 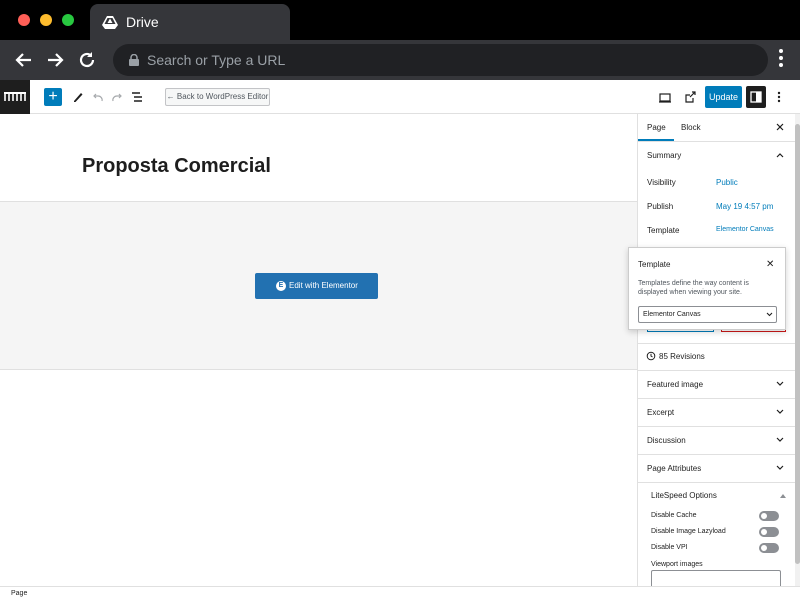 I want to click on option-disable-image-lazyload-label: Disable Image Lazyload, so click(x=688, y=531).